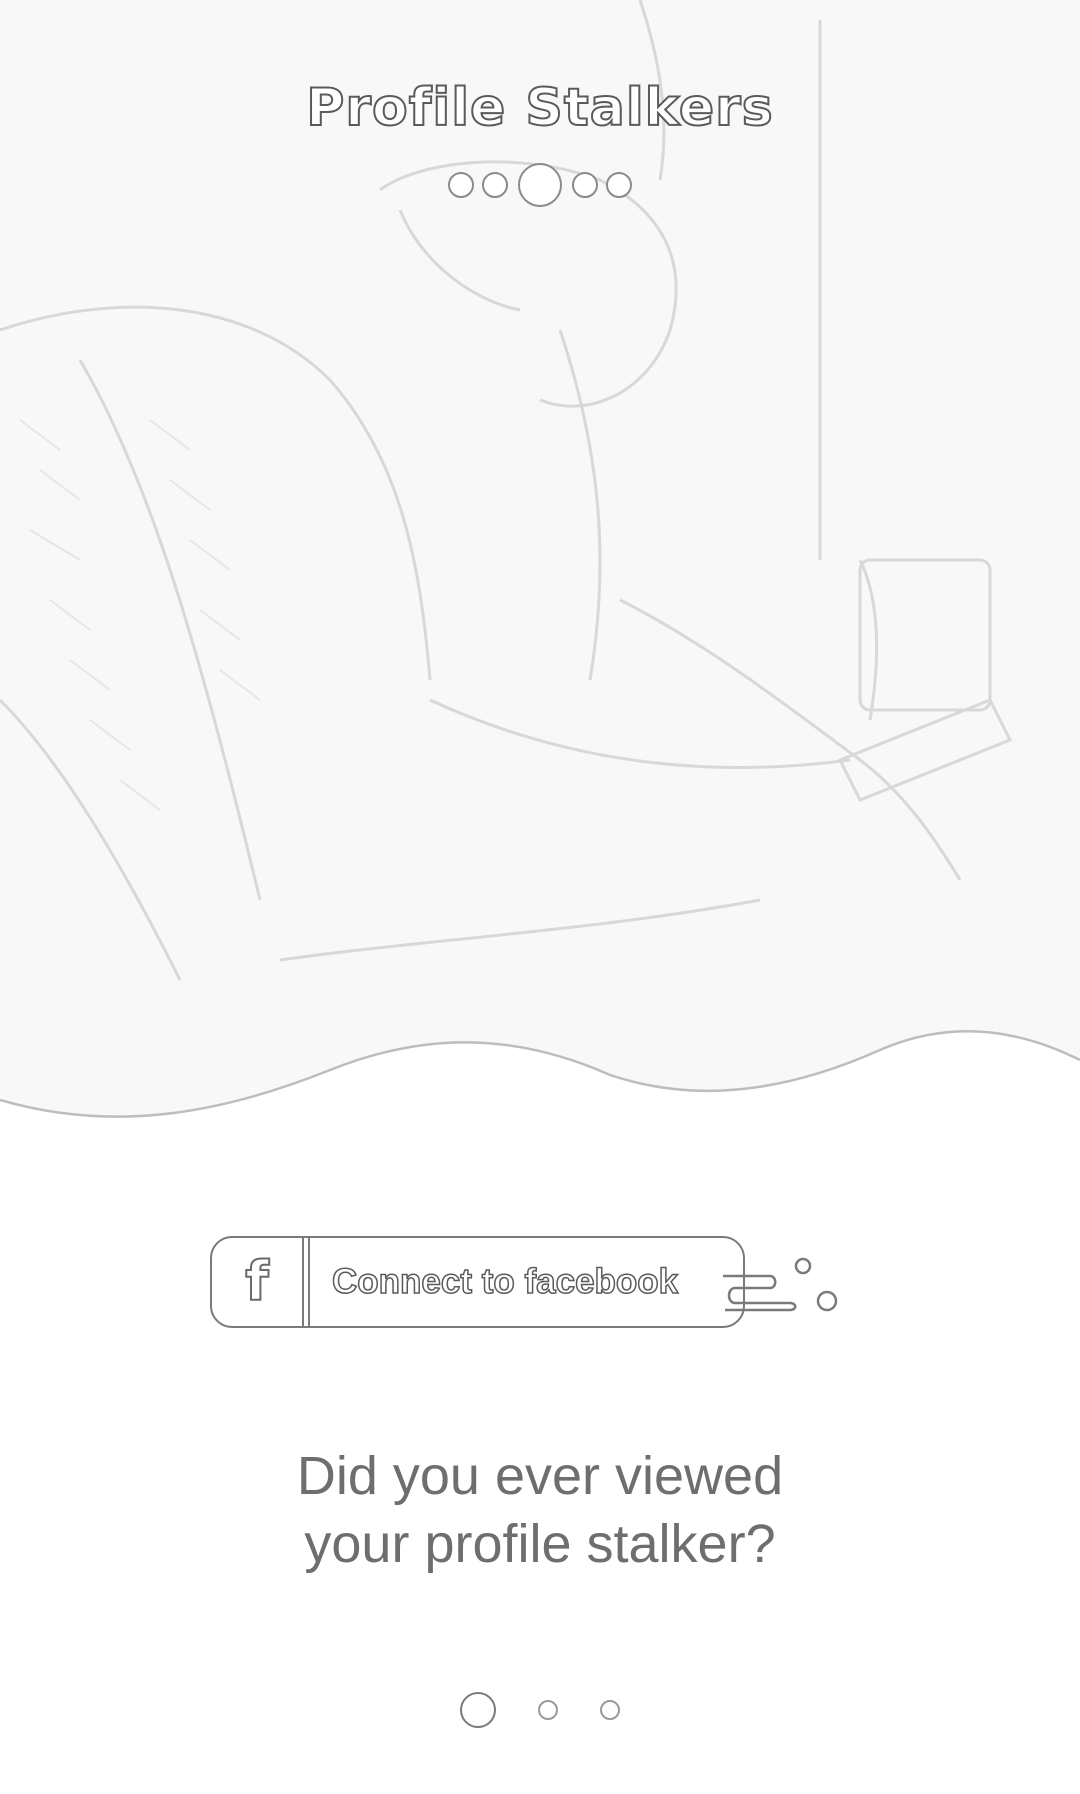 This screenshot has width=1080, height=1794. What do you see at coordinates (478, 1710) in the screenshot?
I see `page-dot-active` at bounding box center [478, 1710].